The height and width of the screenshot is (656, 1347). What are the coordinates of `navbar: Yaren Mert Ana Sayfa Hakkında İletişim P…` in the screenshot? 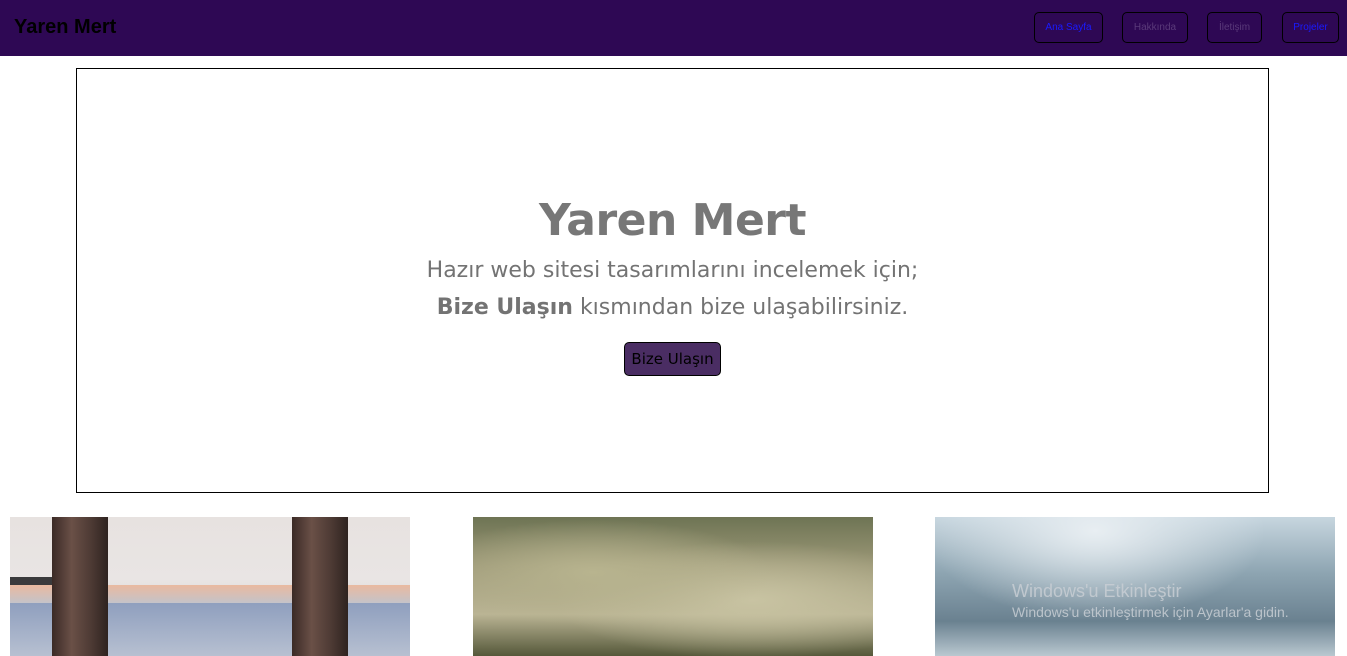 It's located at (673, 28).